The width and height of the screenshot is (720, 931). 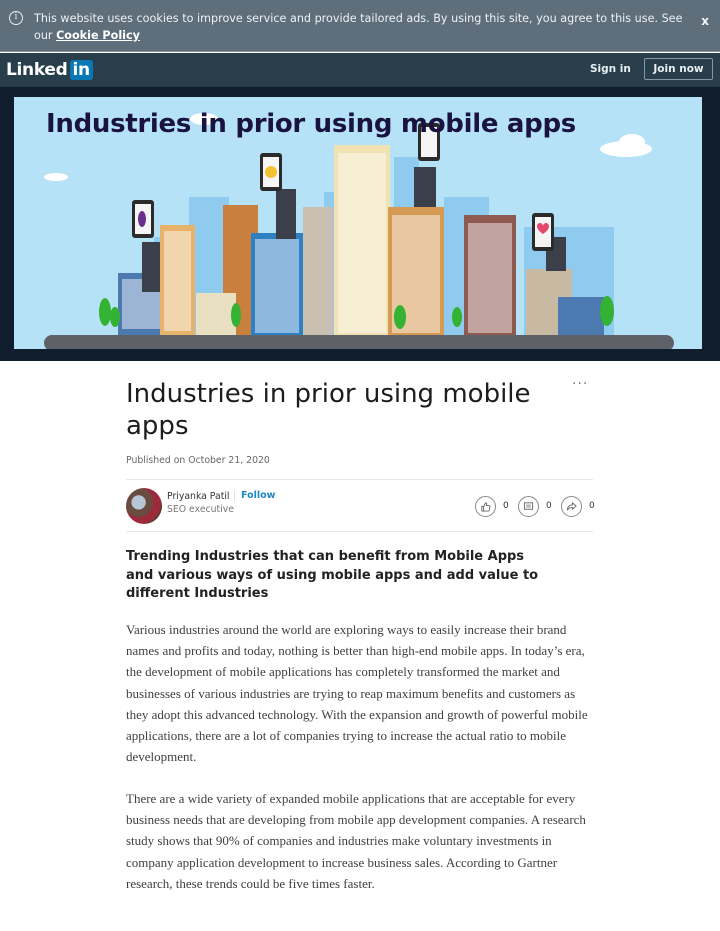 What do you see at coordinates (81, 70) in the screenshot?
I see `logo-badge: in` at bounding box center [81, 70].